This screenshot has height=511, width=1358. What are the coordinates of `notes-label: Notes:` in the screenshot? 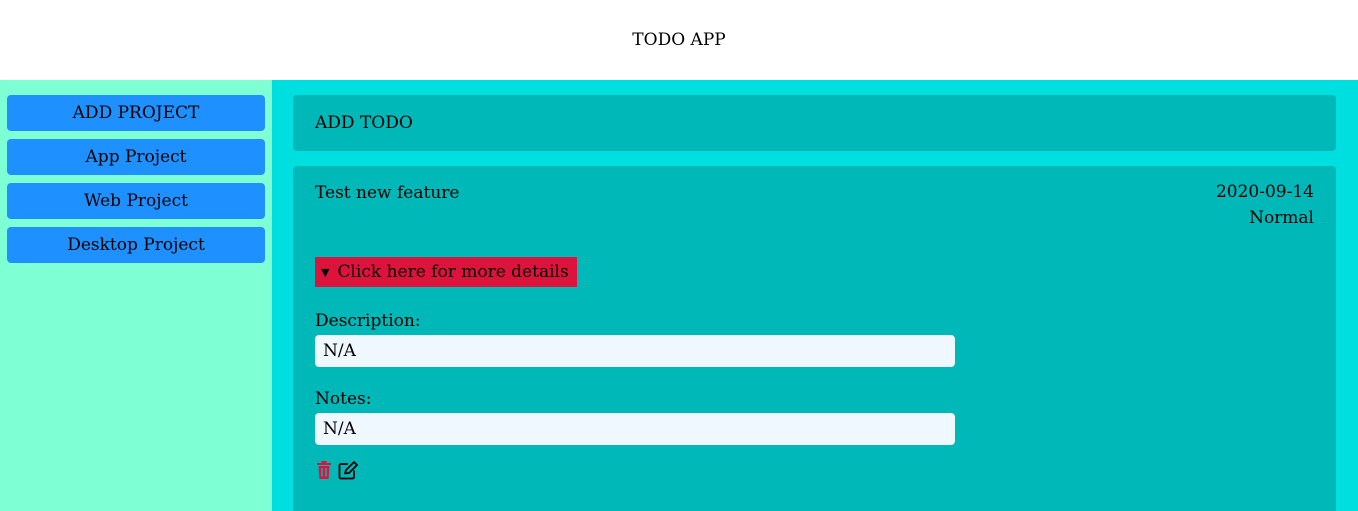 It's located at (343, 399).